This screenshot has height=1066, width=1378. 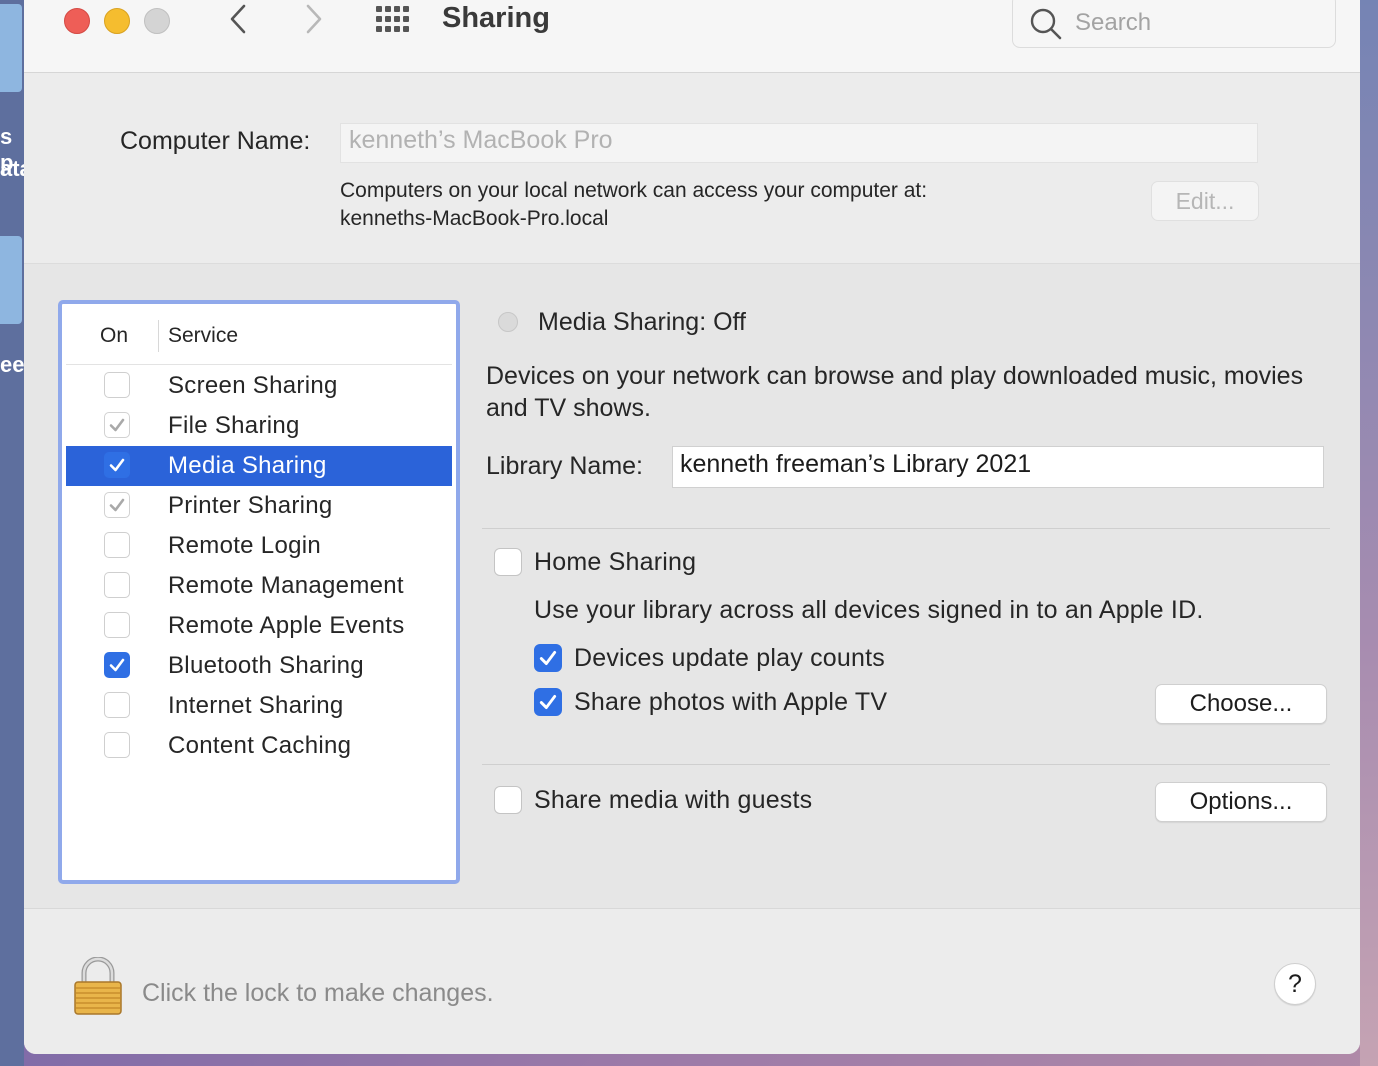 I want to click on play-counts-checkbox, so click(x=548, y=658).